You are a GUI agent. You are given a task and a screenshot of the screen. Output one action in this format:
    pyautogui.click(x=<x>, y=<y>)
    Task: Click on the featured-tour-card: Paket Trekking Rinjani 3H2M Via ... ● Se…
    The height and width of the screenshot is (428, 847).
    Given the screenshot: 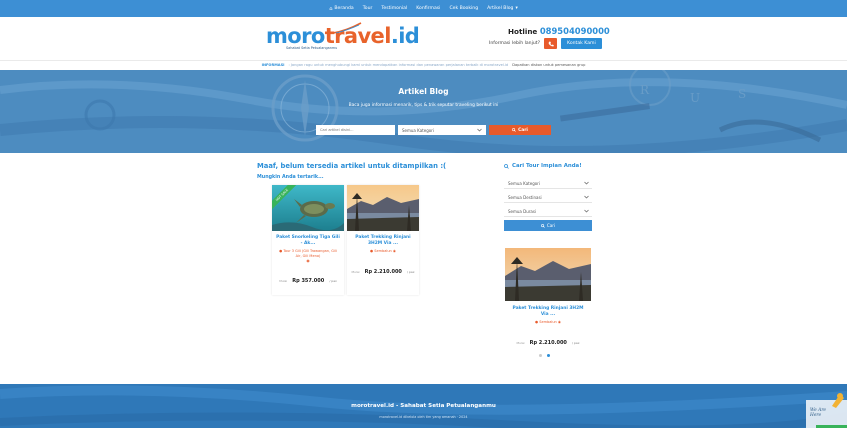 What is the action you would take?
    pyautogui.click(x=548, y=297)
    